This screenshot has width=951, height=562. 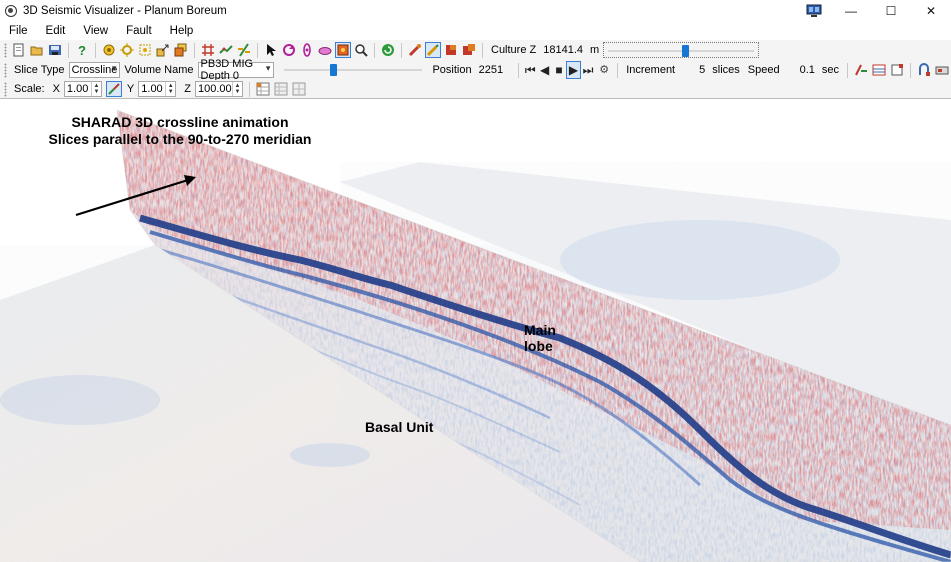 I want to click on scale-label: Scale:, so click(x=29, y=89).